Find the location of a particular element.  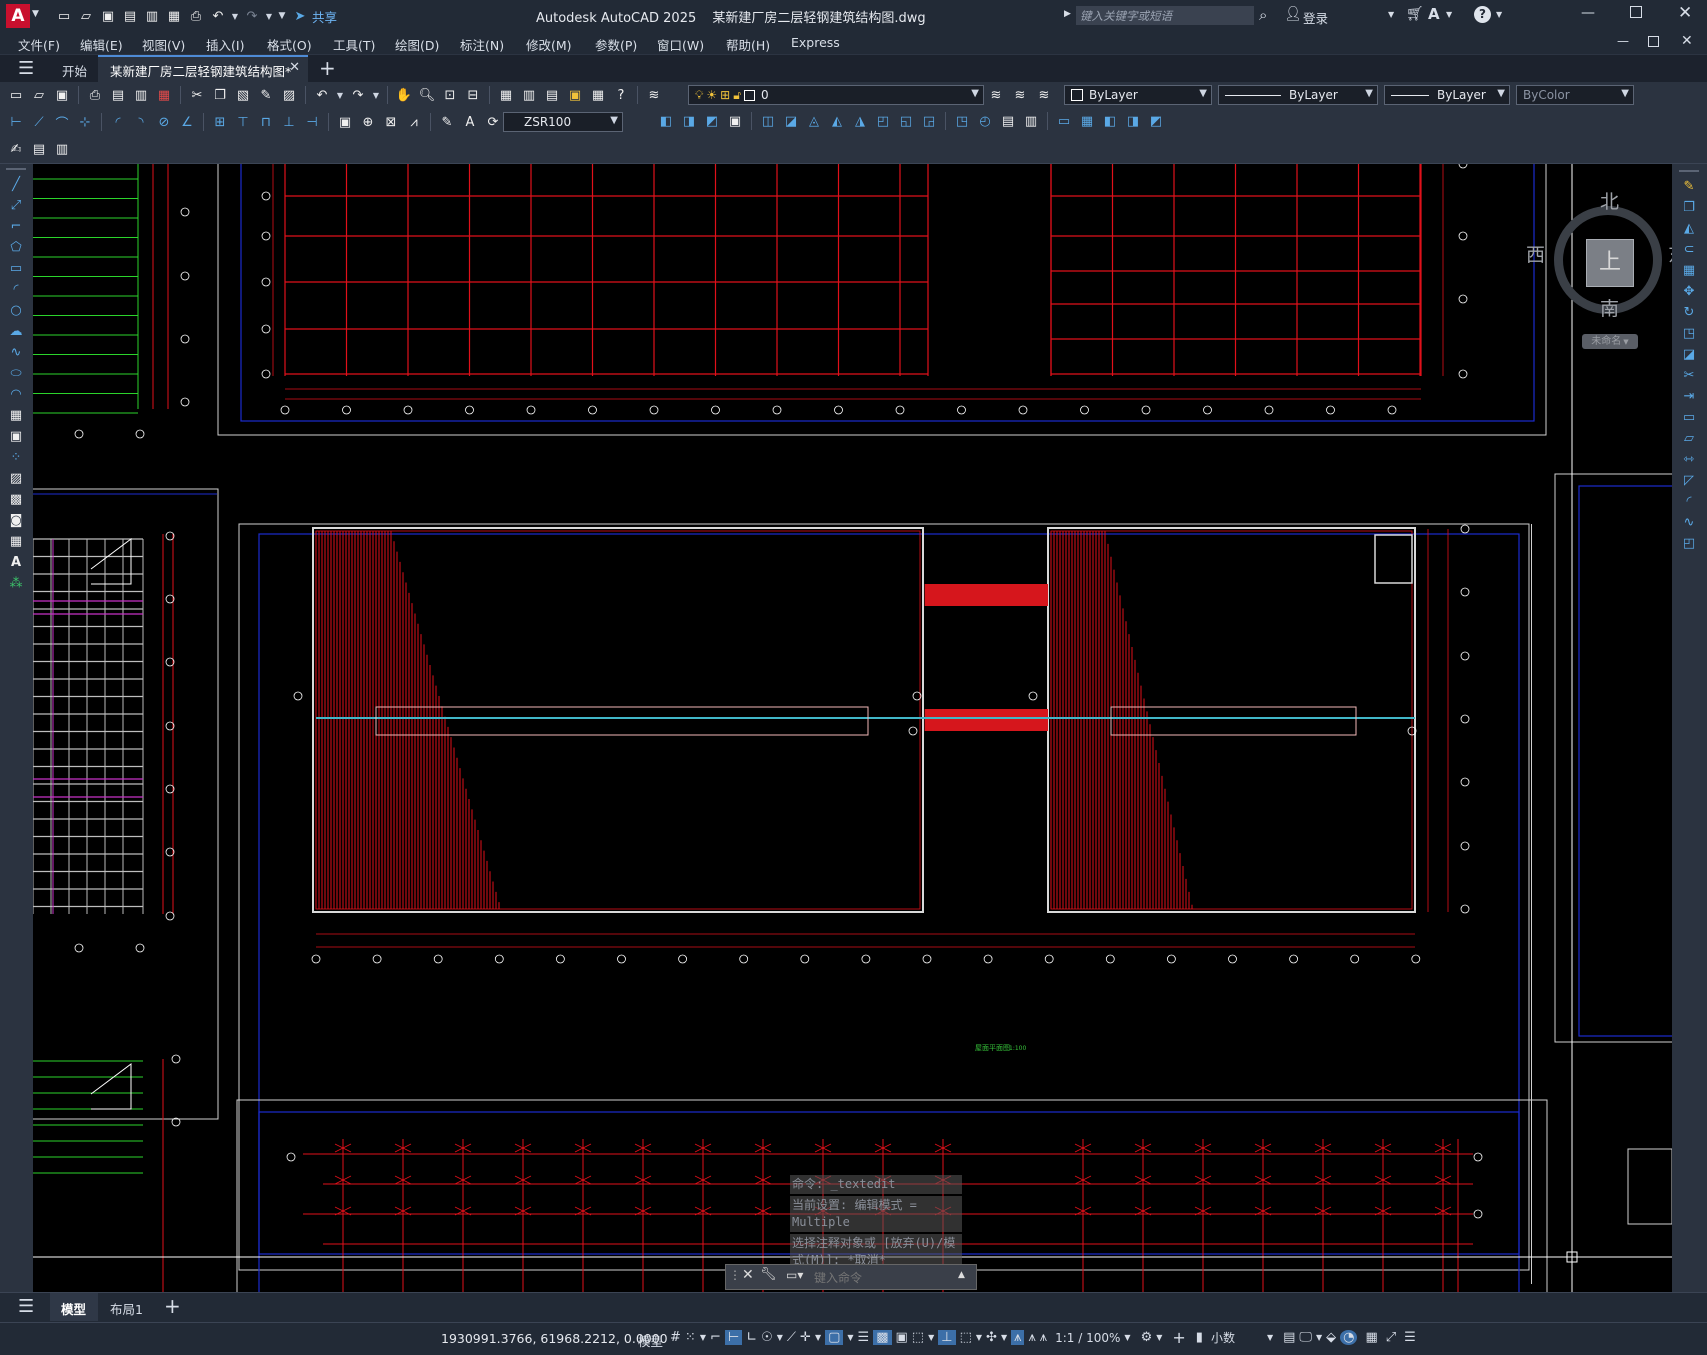

3d-osnap-dropdown-icon: ▼ is located at coordinates (931, 1337).